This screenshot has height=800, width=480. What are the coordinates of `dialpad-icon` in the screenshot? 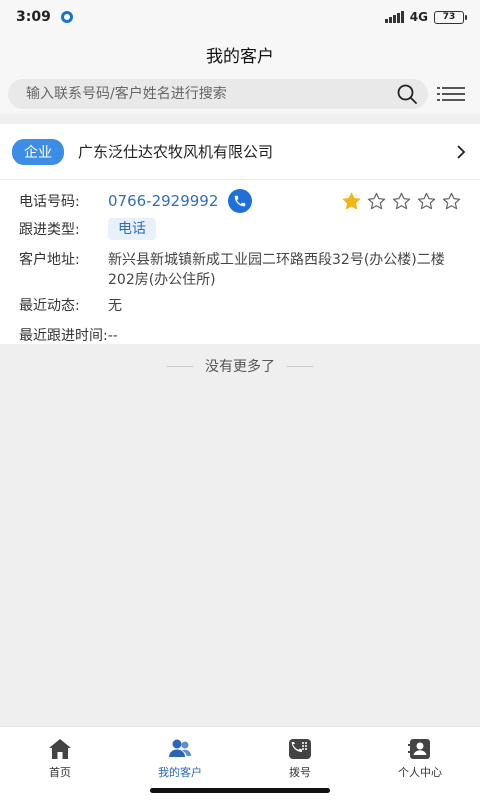 It's located at (300, 749).